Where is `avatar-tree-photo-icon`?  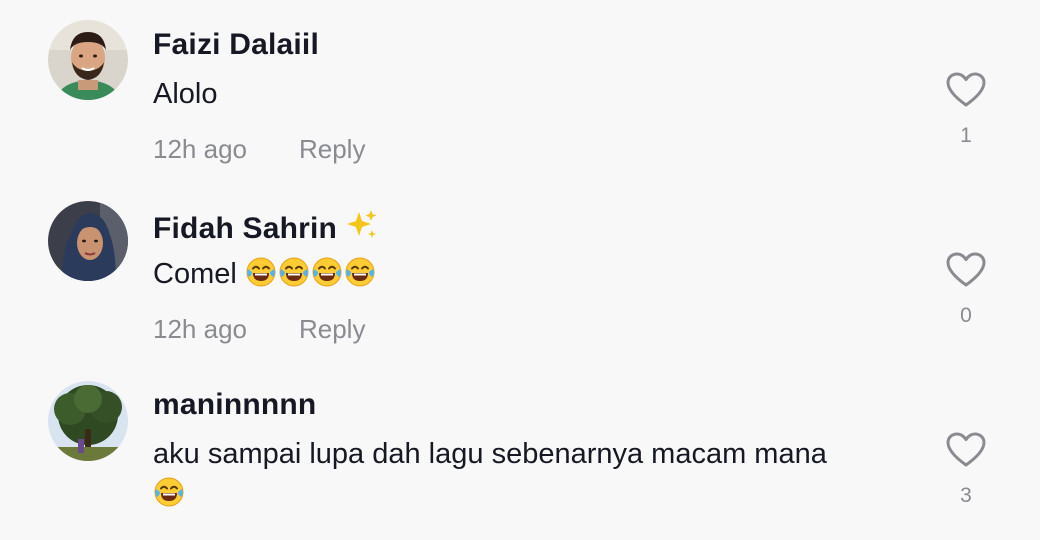
avatar-tree-photo-icon is located at coordinates (88, 421).